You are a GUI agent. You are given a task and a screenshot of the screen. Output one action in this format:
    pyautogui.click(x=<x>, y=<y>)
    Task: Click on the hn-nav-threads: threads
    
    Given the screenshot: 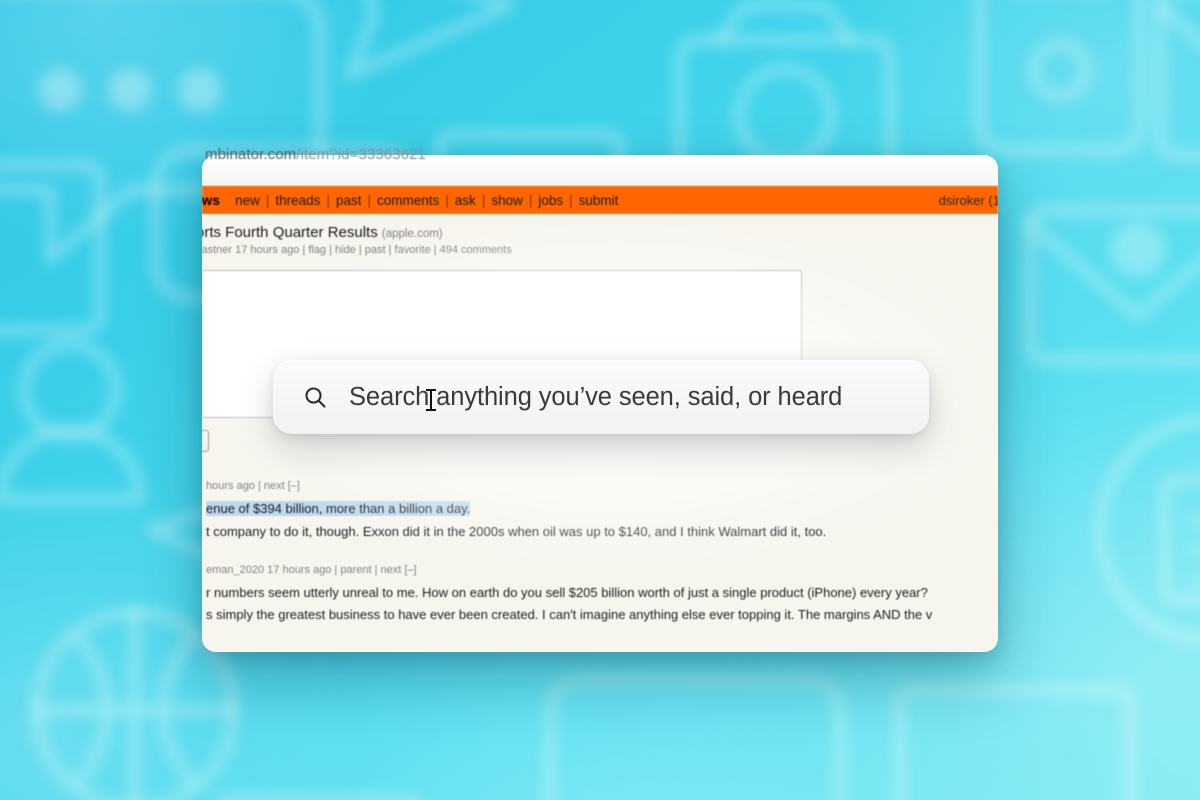 What is the action you would take?
    pyautogui.click(x=297, y=200)
    